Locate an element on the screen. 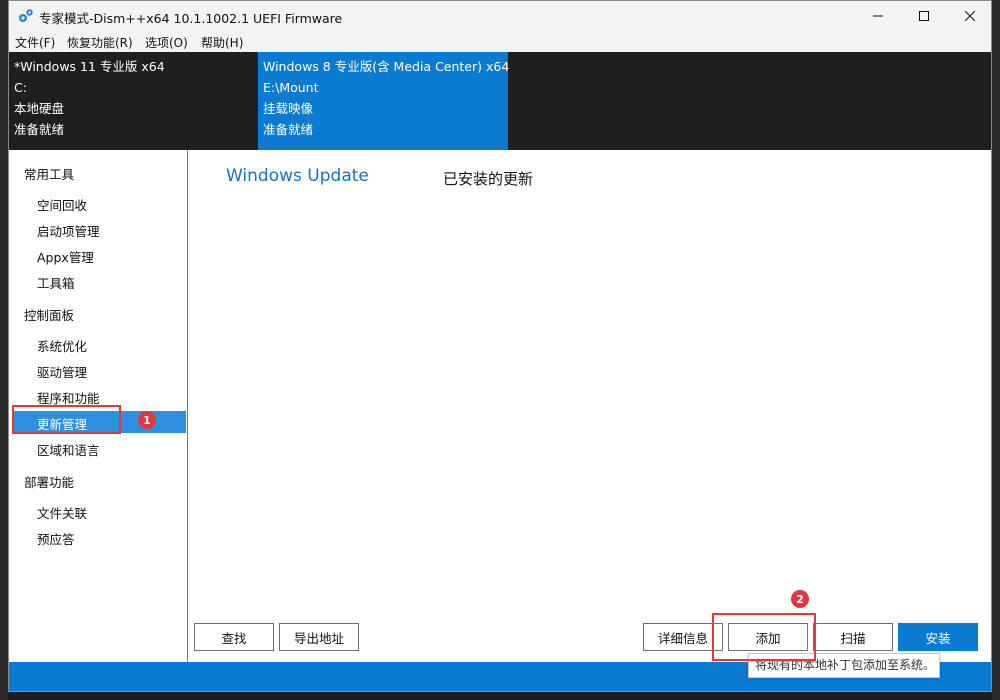 The height and width of the screenshot is (700, 1000). category-deployment: 部署功能 is located at coordinates (49, 482).